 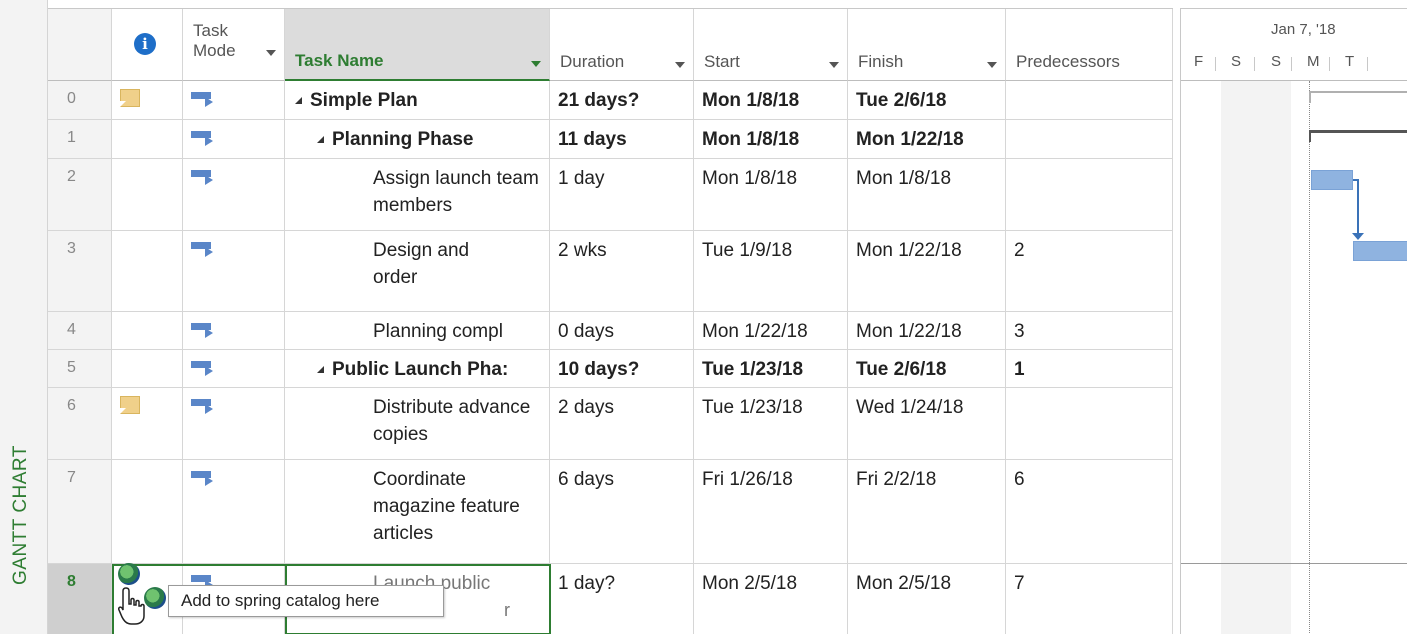 I want to click on row-id: 0, so click(x=80, y=100).